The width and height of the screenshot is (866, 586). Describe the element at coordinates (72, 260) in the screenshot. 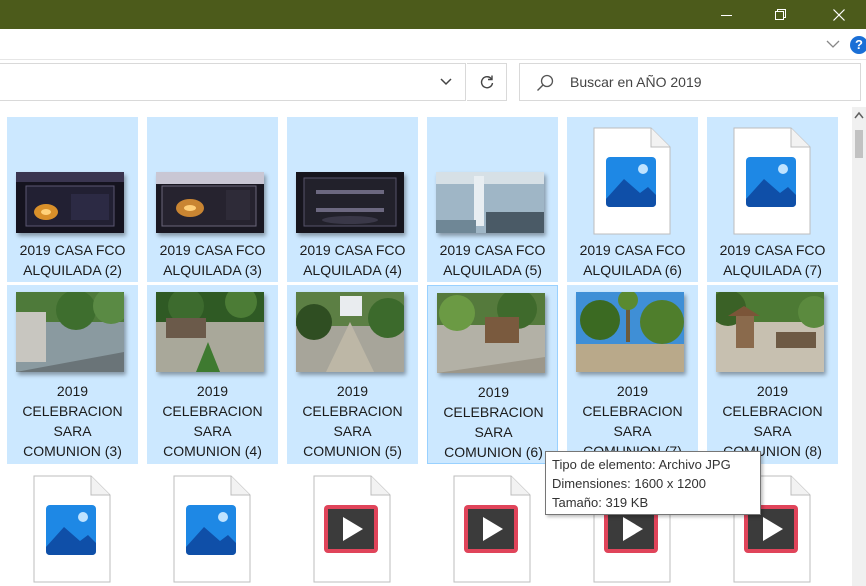

I see `file-name: 2019 CASA FCO ALQUILADA (2)` at that location.